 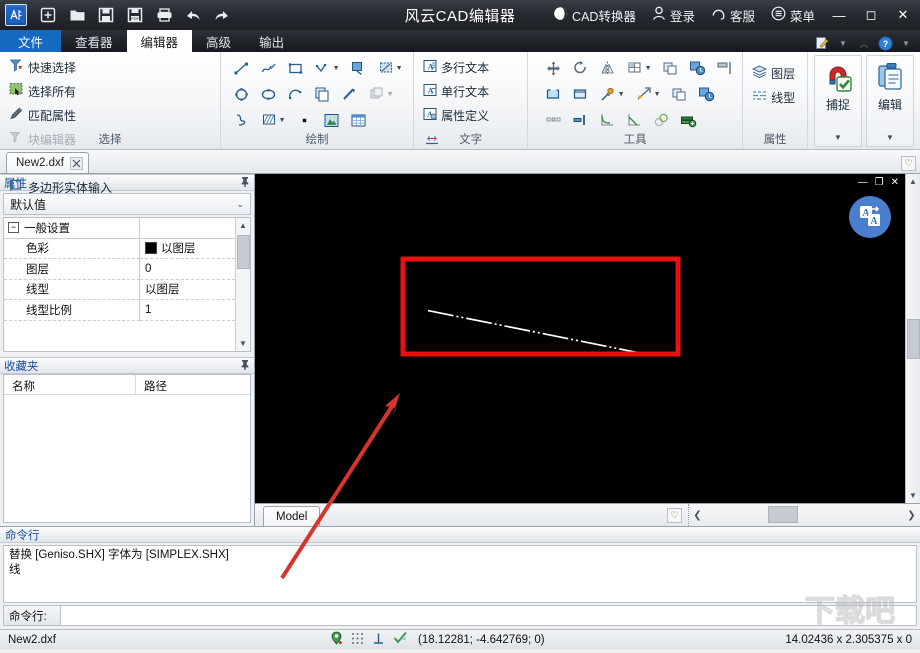 I want to click on select-all-item: 选择所有, so click(x=59, y=91).